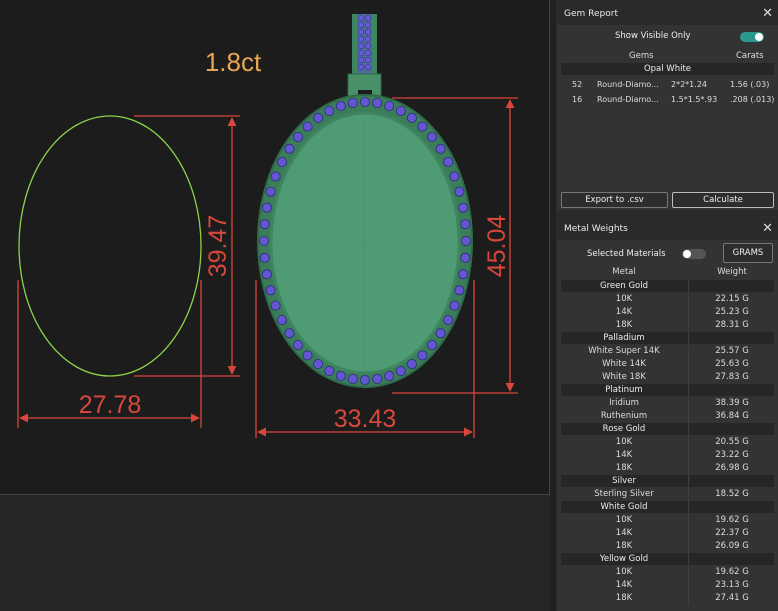 The image size is (778, 611). I want to click on height-label-right: 45.04, so click(497, 246).